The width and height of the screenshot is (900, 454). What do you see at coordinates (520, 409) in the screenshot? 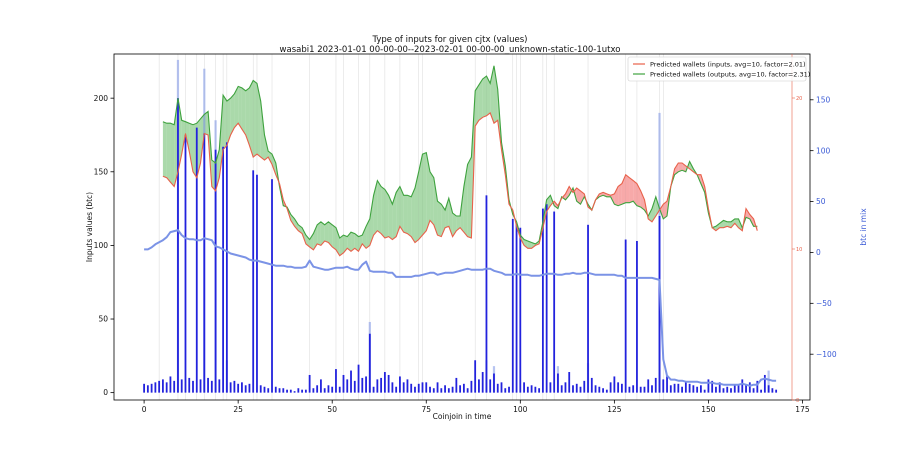
I see `x-tick-label: 100` at bounding box center [520, 409].